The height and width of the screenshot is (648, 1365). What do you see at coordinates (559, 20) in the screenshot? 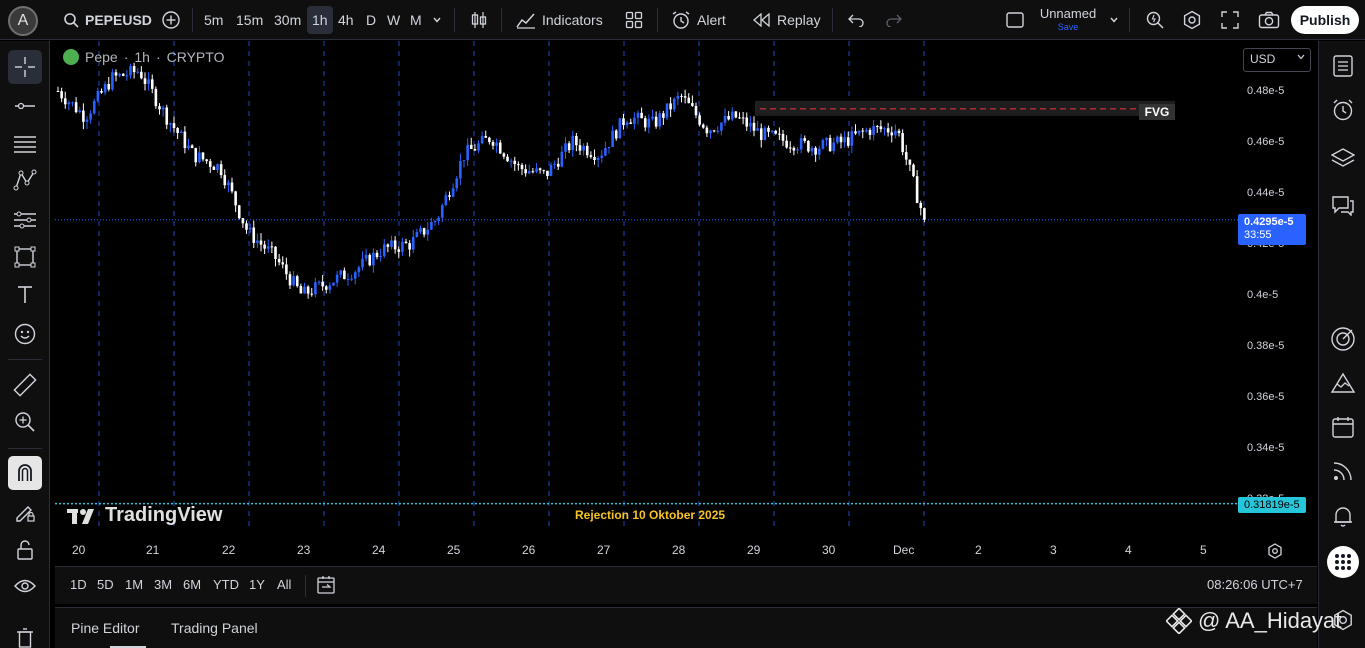
I see `indicators-button: Indicators` at bounding box center [559, 20].